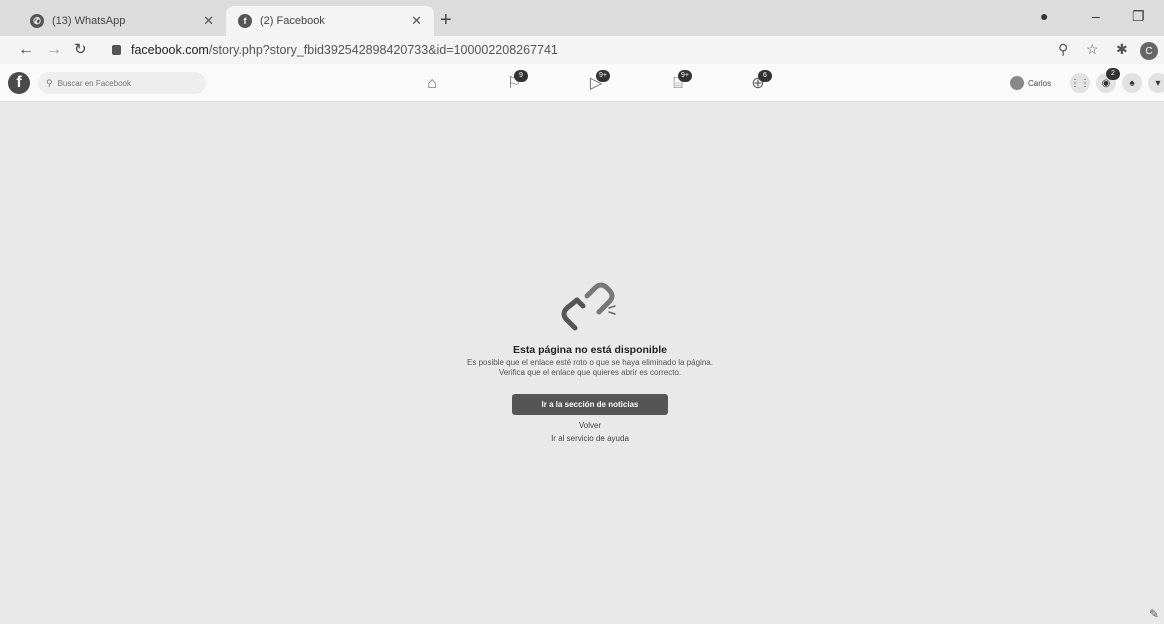  I want to click on flag-icon: ⚐ 9, so click(515, 82).